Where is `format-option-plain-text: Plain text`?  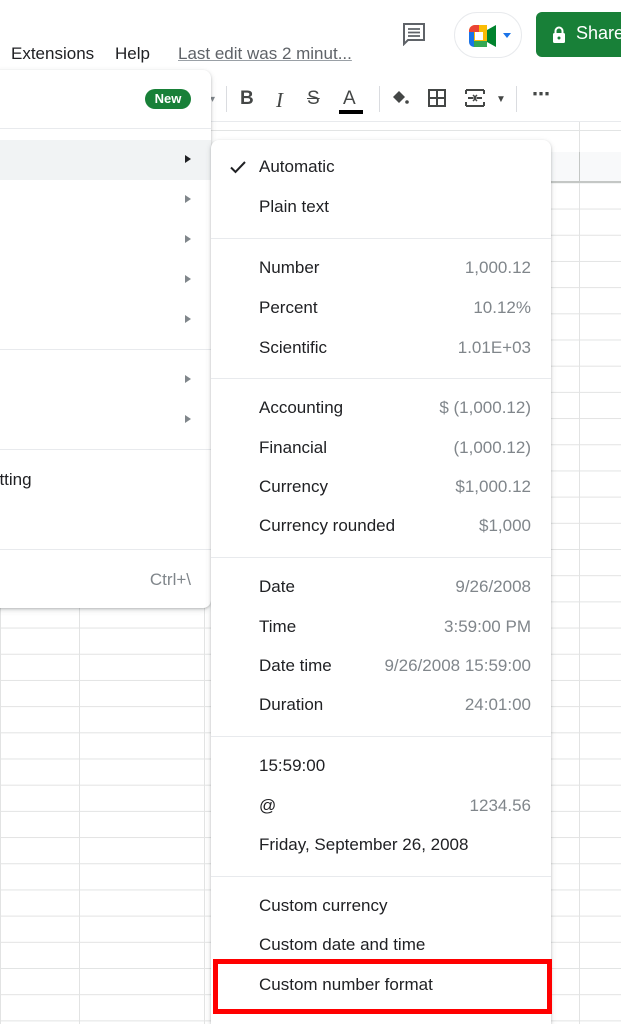 format-option-plain-text: Plain text is located at coordinates (381, 208).